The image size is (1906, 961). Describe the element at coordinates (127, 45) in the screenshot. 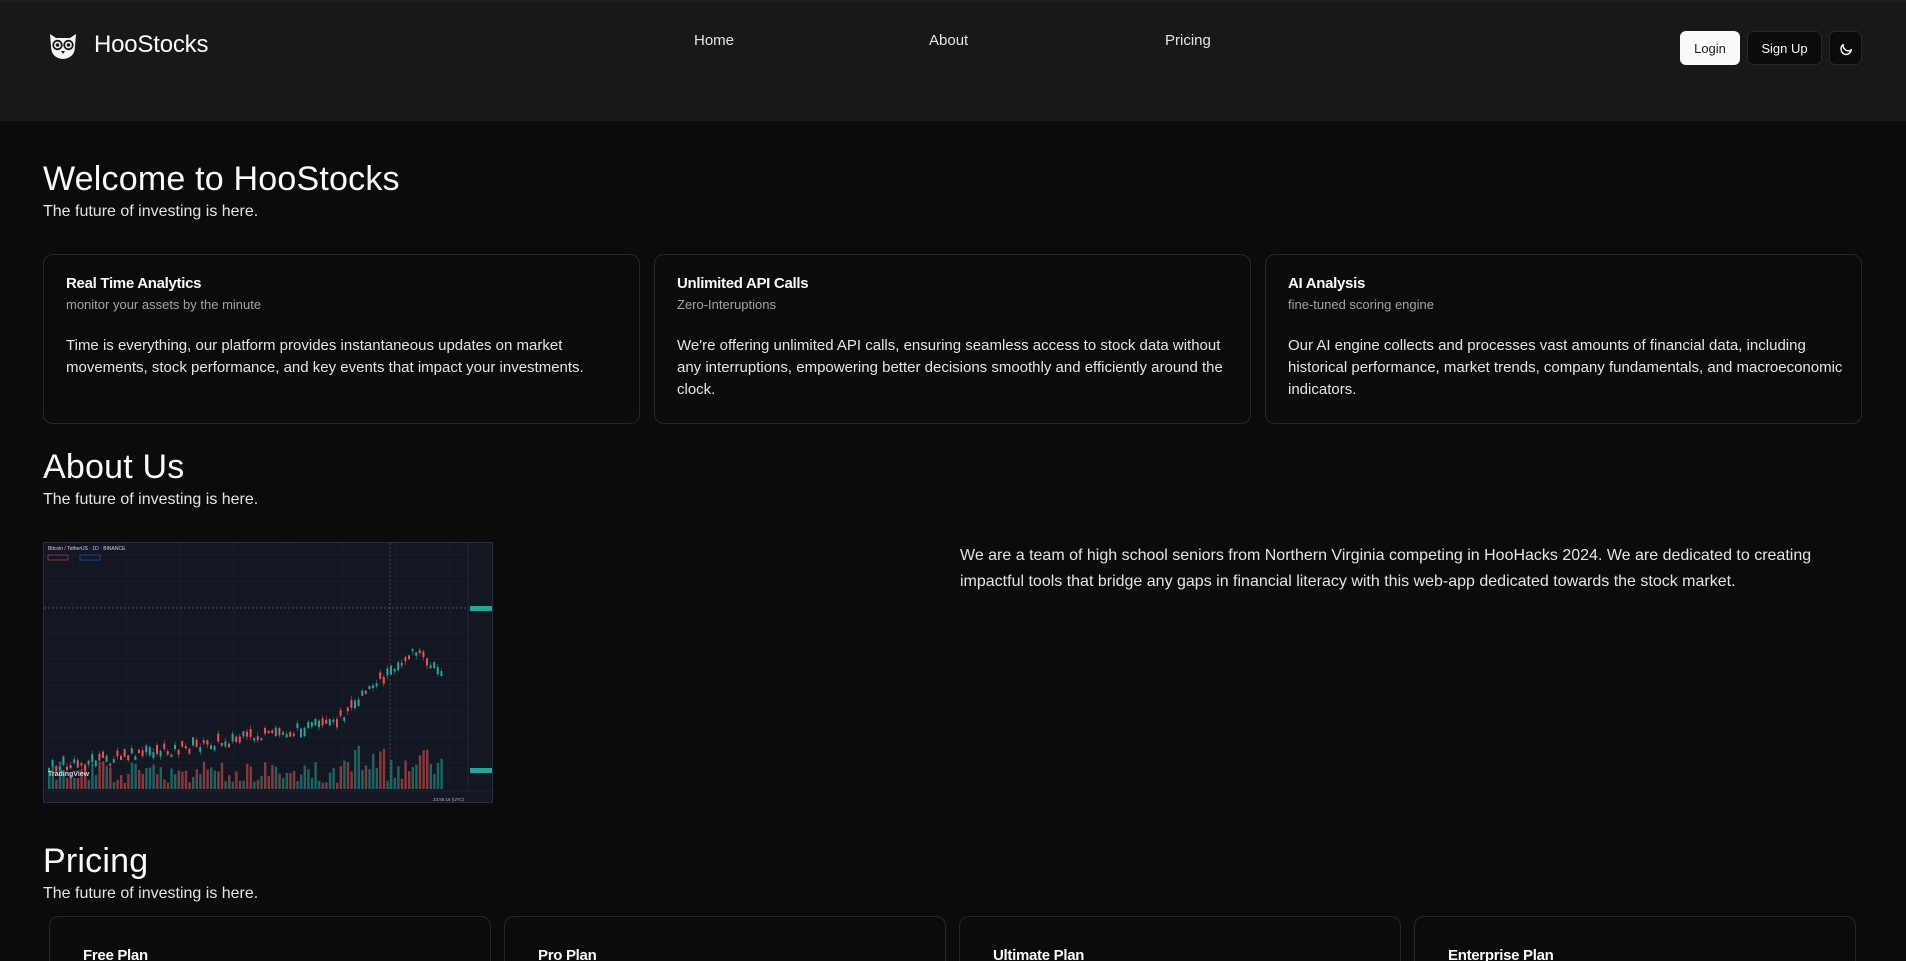

I see `brand: HooStocks` at that location.